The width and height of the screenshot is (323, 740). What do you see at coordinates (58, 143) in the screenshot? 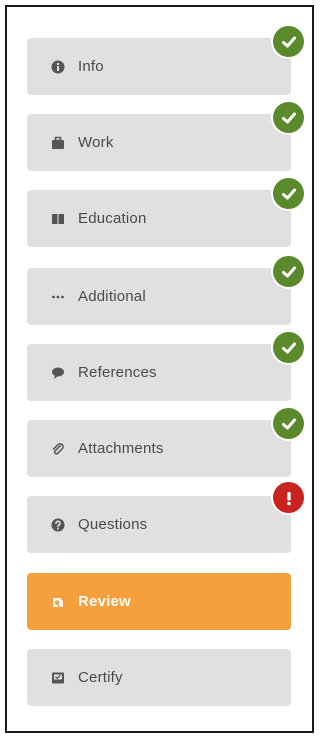
I see `briefcase-icon` at bounding box center [58, 143].